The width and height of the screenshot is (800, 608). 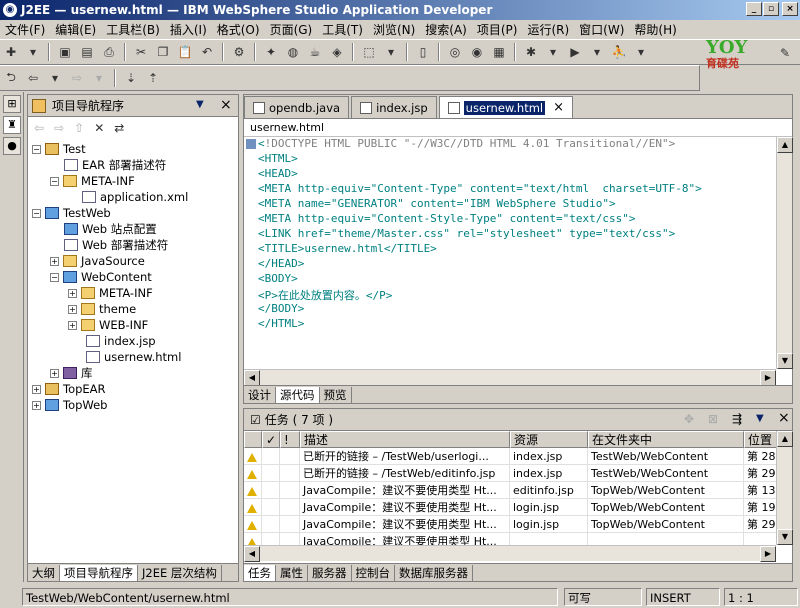 I want to click on prev-annotation-icon: ⇡, so click(x=153, y=78).